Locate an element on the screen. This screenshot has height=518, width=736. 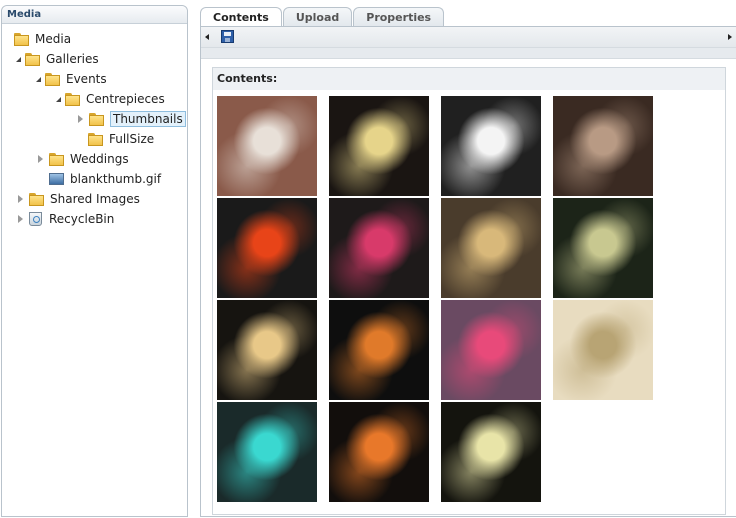
save-icon is located at coordinates (227, 36).